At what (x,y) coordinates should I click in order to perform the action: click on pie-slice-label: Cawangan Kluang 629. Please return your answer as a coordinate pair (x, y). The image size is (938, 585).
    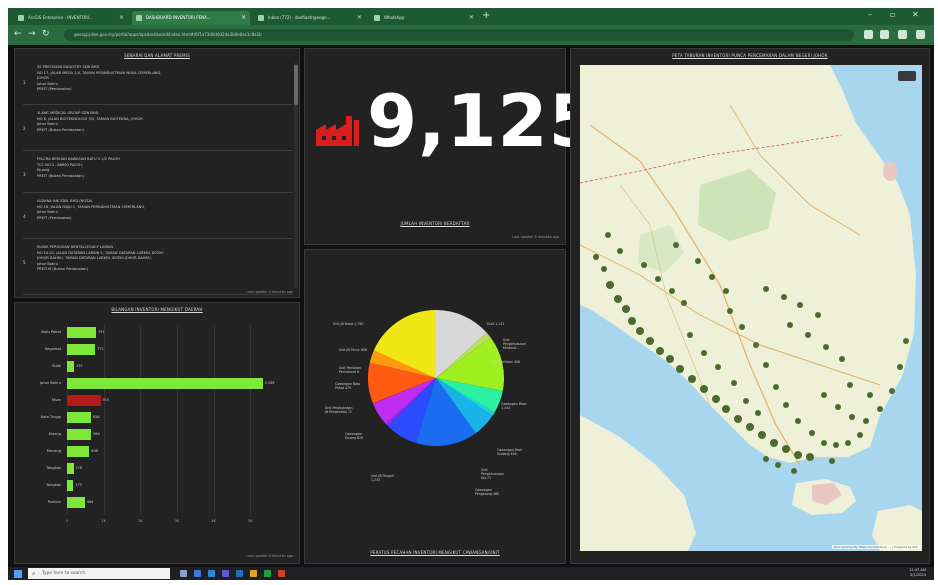
    Looking at the image, I should click on (354, 436).